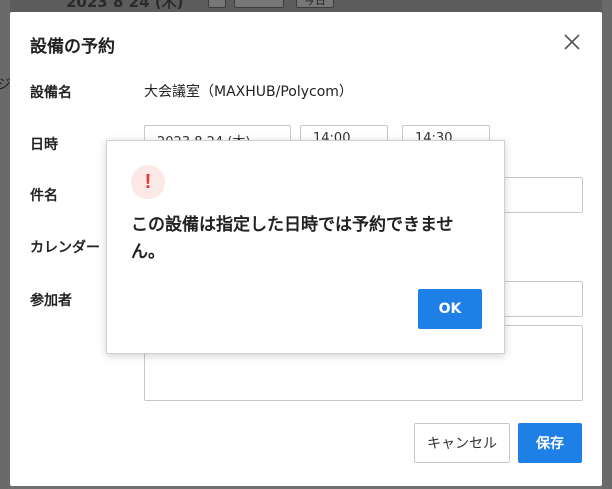 Image resolution: width=612 pixels, height=489 pixels. Describe the element at coordinates (72, 47) in the screenshot. I see `modal-title: 設備の予約` at that location.